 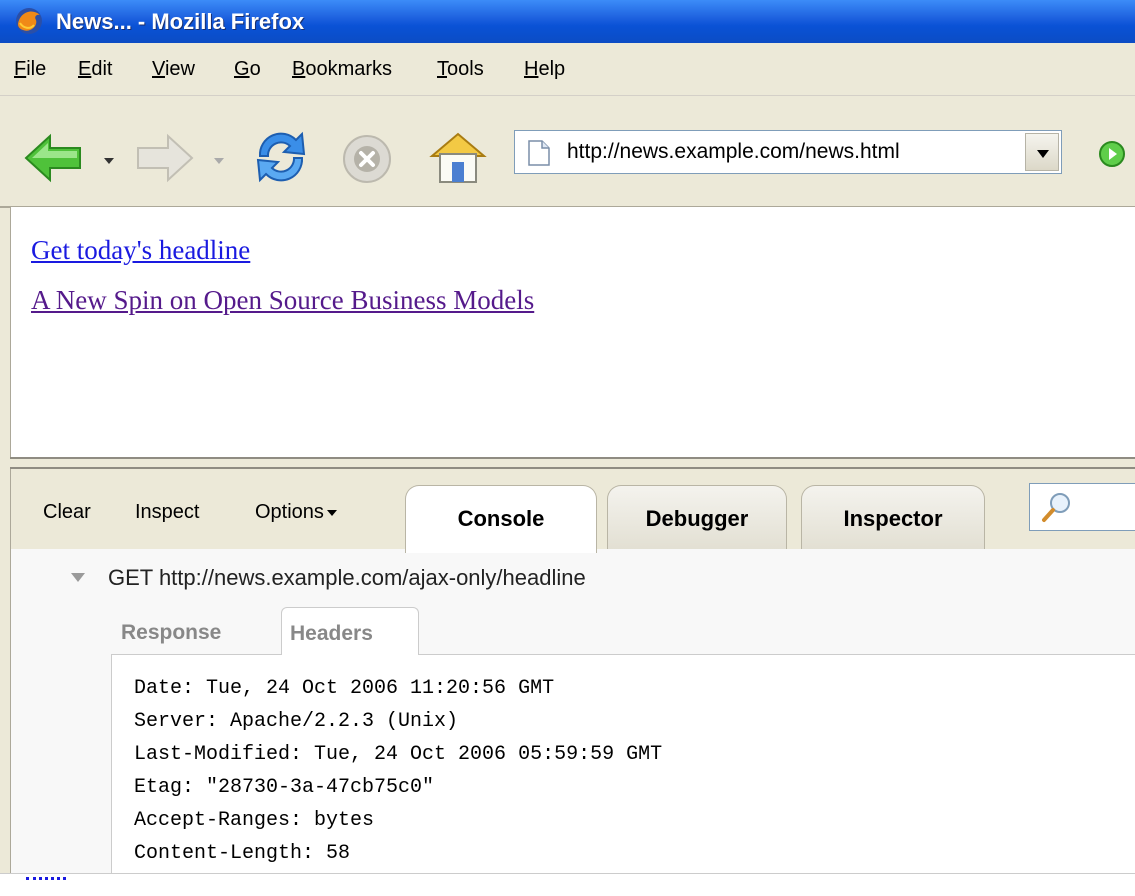 What do you see at coordinates (458, 157) in the screenshot?
I see `home-icon` at bounding box center [458, 157].